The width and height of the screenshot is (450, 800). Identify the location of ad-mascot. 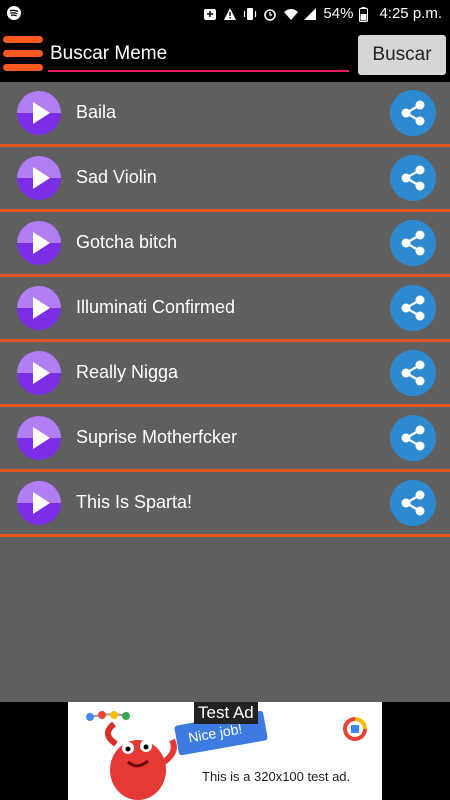
(131, 755).